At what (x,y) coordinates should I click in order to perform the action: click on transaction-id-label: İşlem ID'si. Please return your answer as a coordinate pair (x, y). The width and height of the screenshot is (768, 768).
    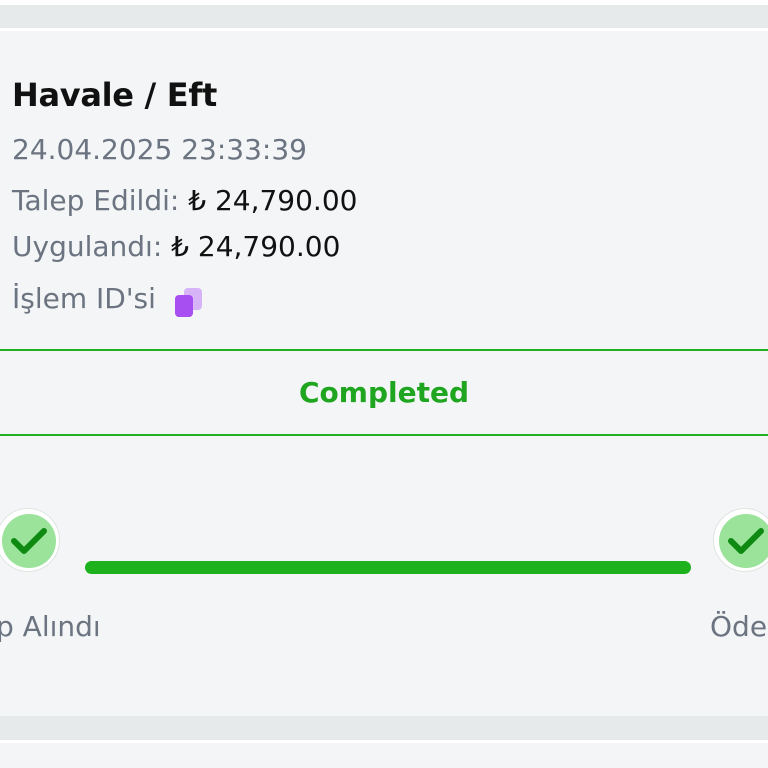
    Looking at the image, I should click on (84, 298).